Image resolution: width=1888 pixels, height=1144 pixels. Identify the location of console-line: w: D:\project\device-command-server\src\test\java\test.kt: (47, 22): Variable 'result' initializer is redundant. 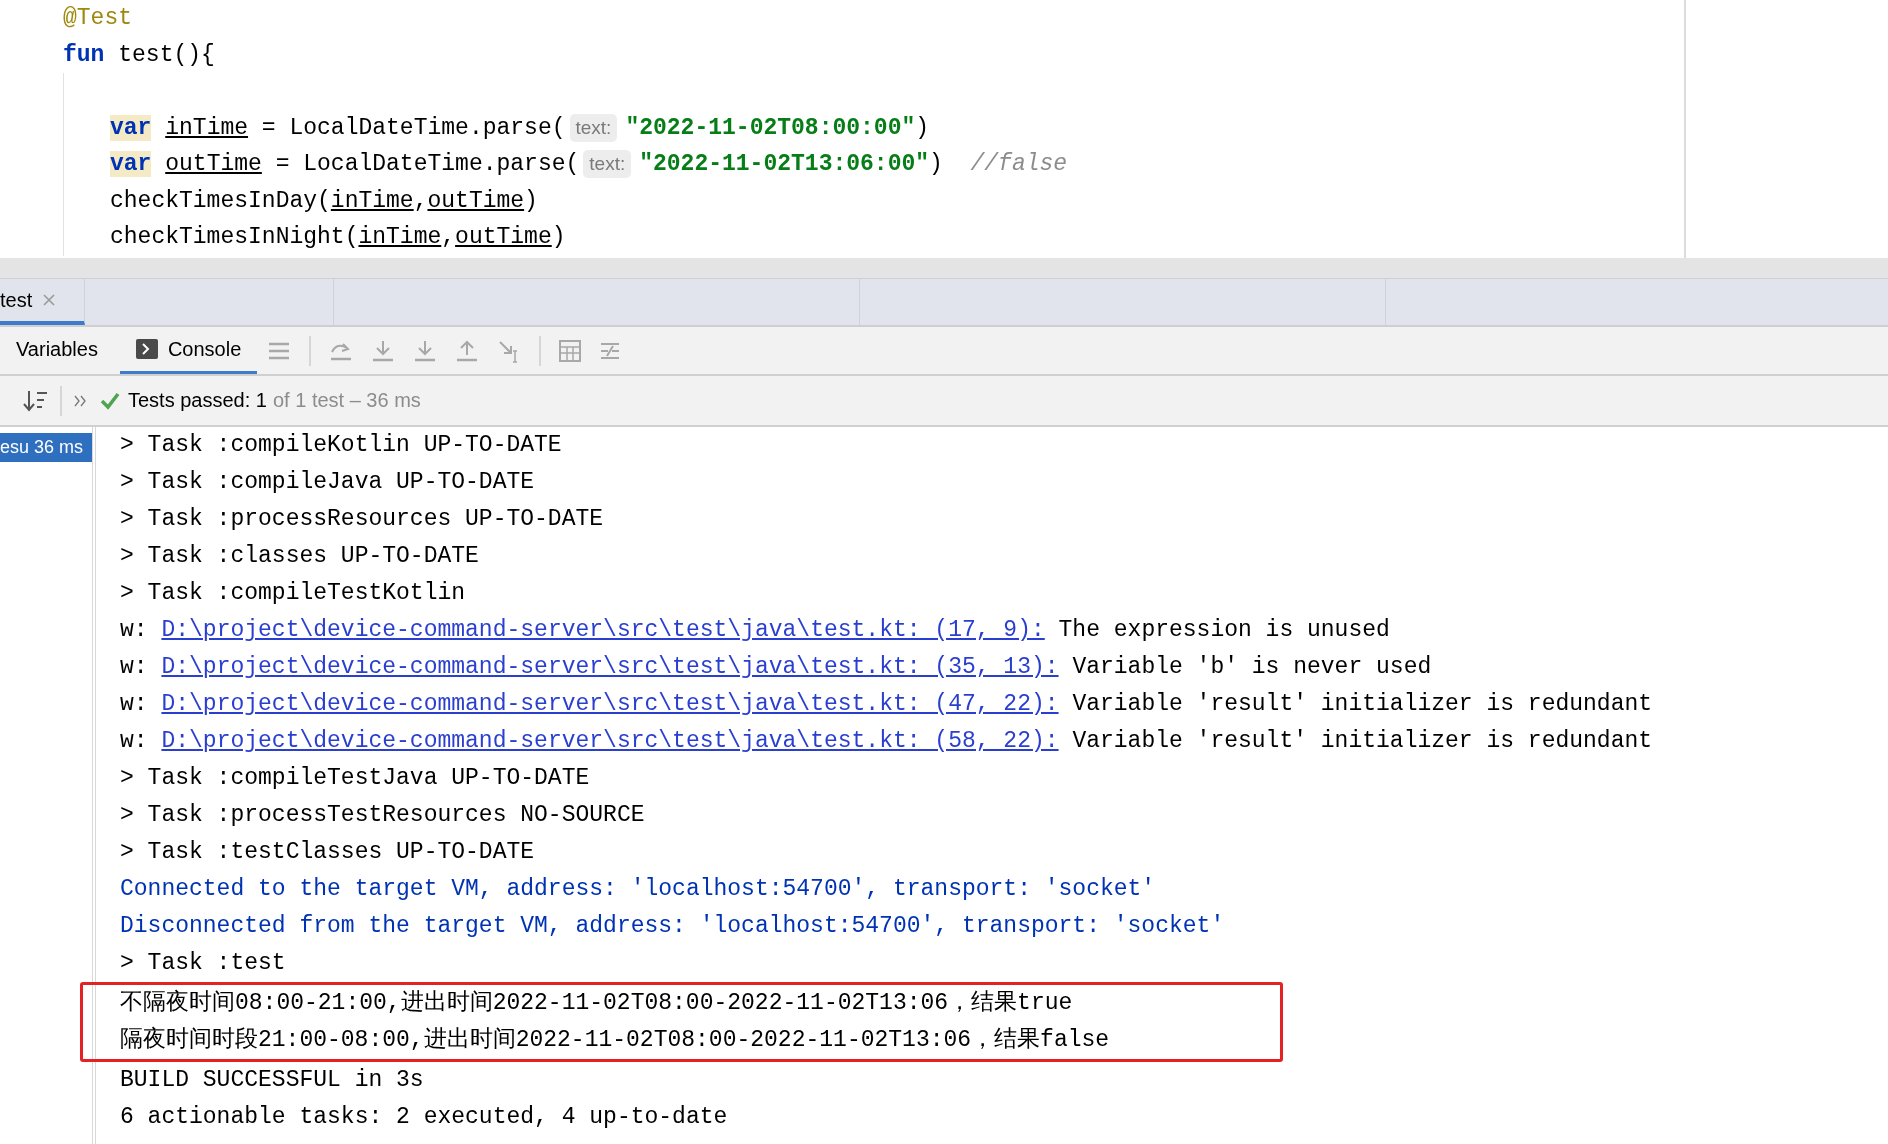
(886, 704).